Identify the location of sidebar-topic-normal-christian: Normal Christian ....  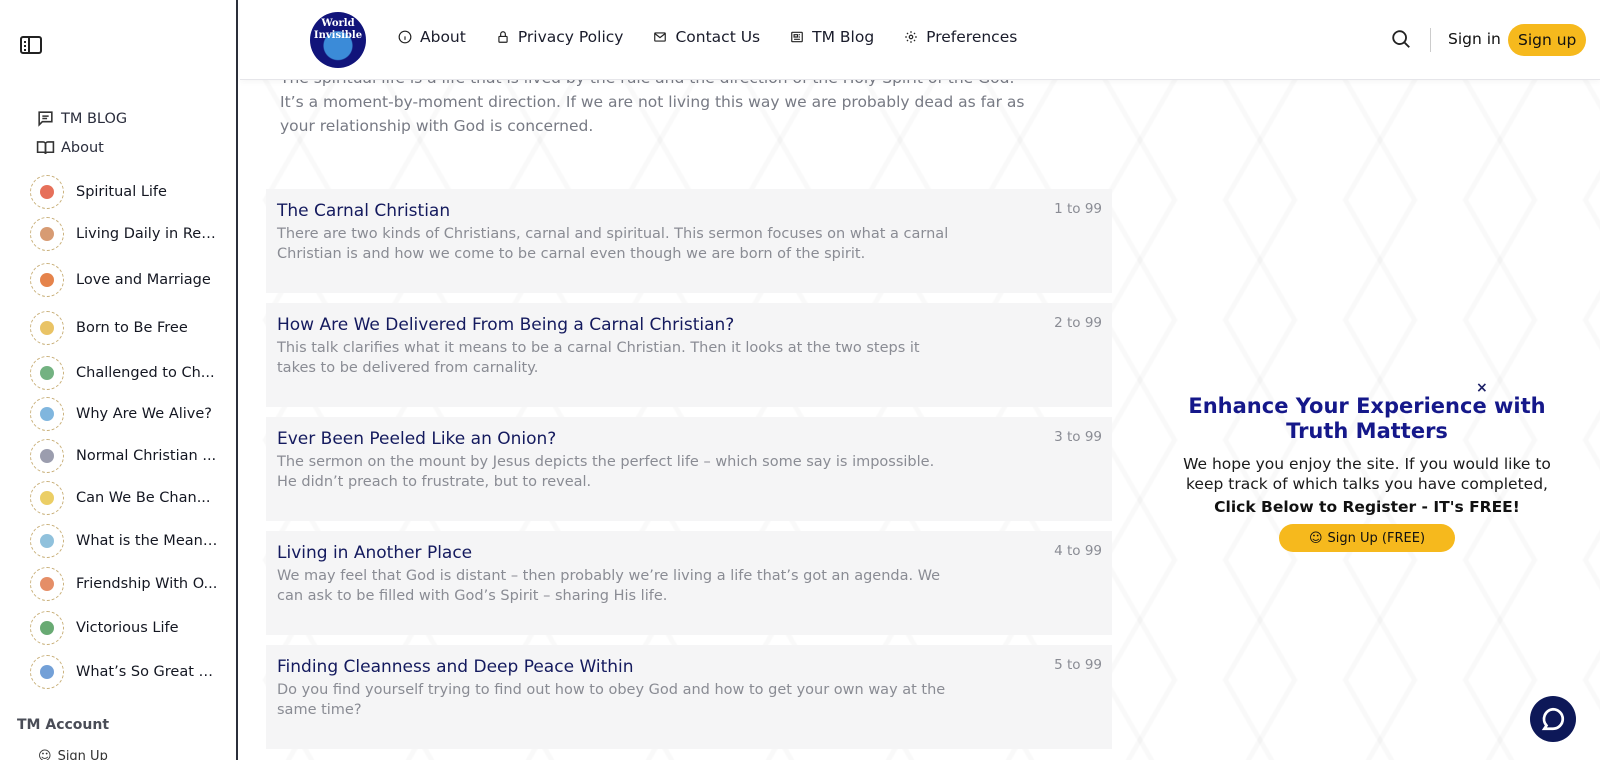
(124, 456).